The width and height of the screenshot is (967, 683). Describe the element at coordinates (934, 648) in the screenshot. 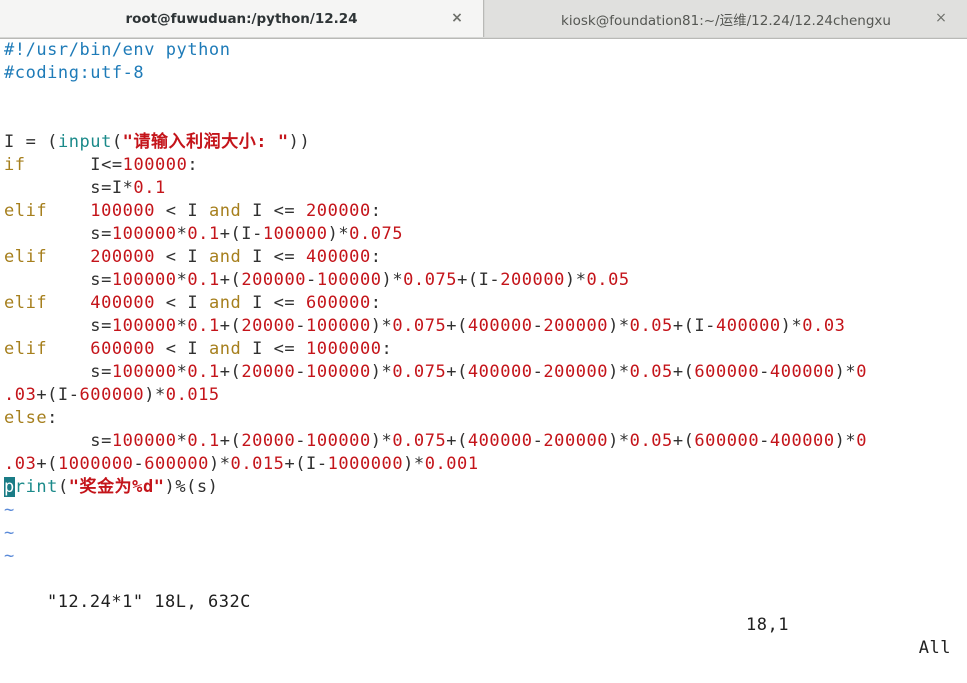

I see `status-scroll: All` at that location.